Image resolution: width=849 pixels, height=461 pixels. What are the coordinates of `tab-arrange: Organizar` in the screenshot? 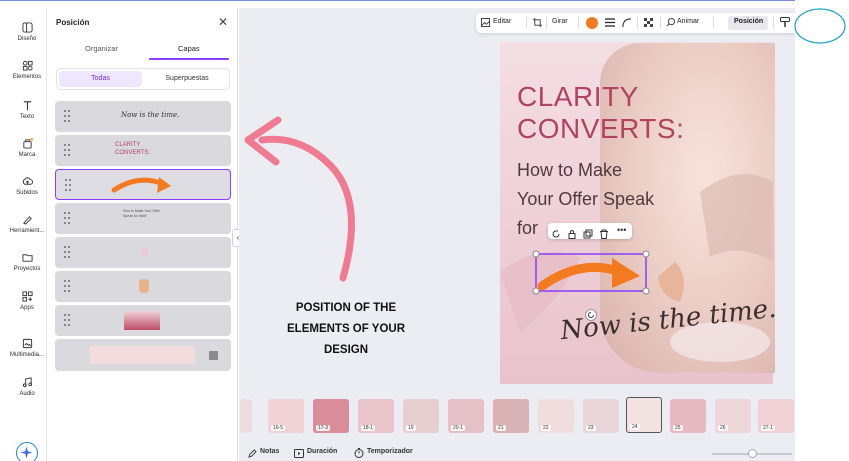 It's located at (101, 48).